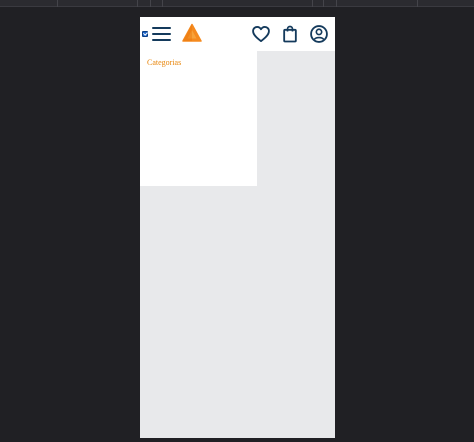  What do you see at coordinates (237, 34) in the screenshot?
I see `site-header` at bounding box center [237, 34].